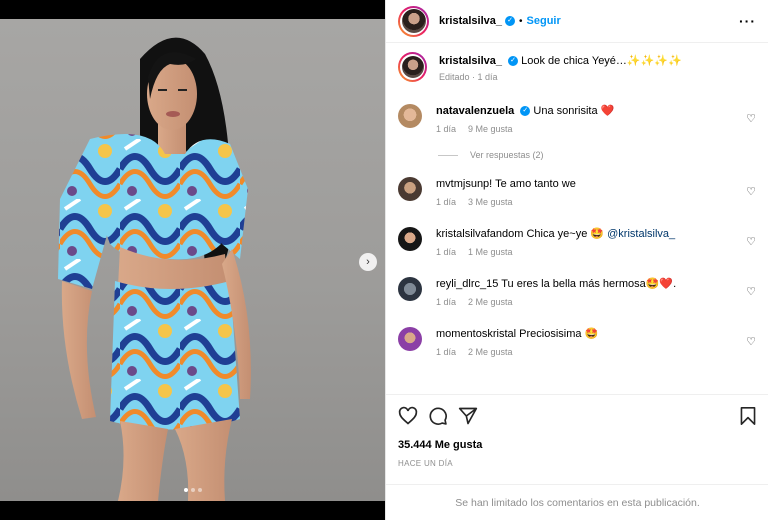 This screenshot has height=520, width=768. What do you see at coordinates (577, 21) in the screenshot?
I see `post-header: kristalsilva_ ✓ • Seguir ···` at bounding box center [577, 21].